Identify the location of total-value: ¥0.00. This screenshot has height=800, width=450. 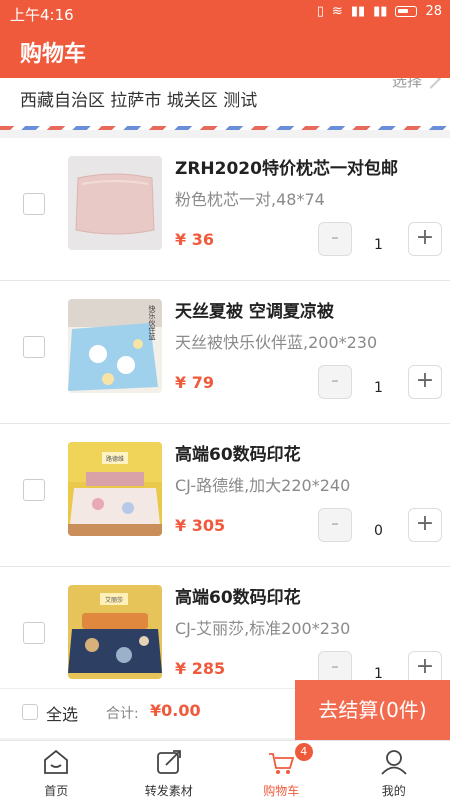
(175, 710).